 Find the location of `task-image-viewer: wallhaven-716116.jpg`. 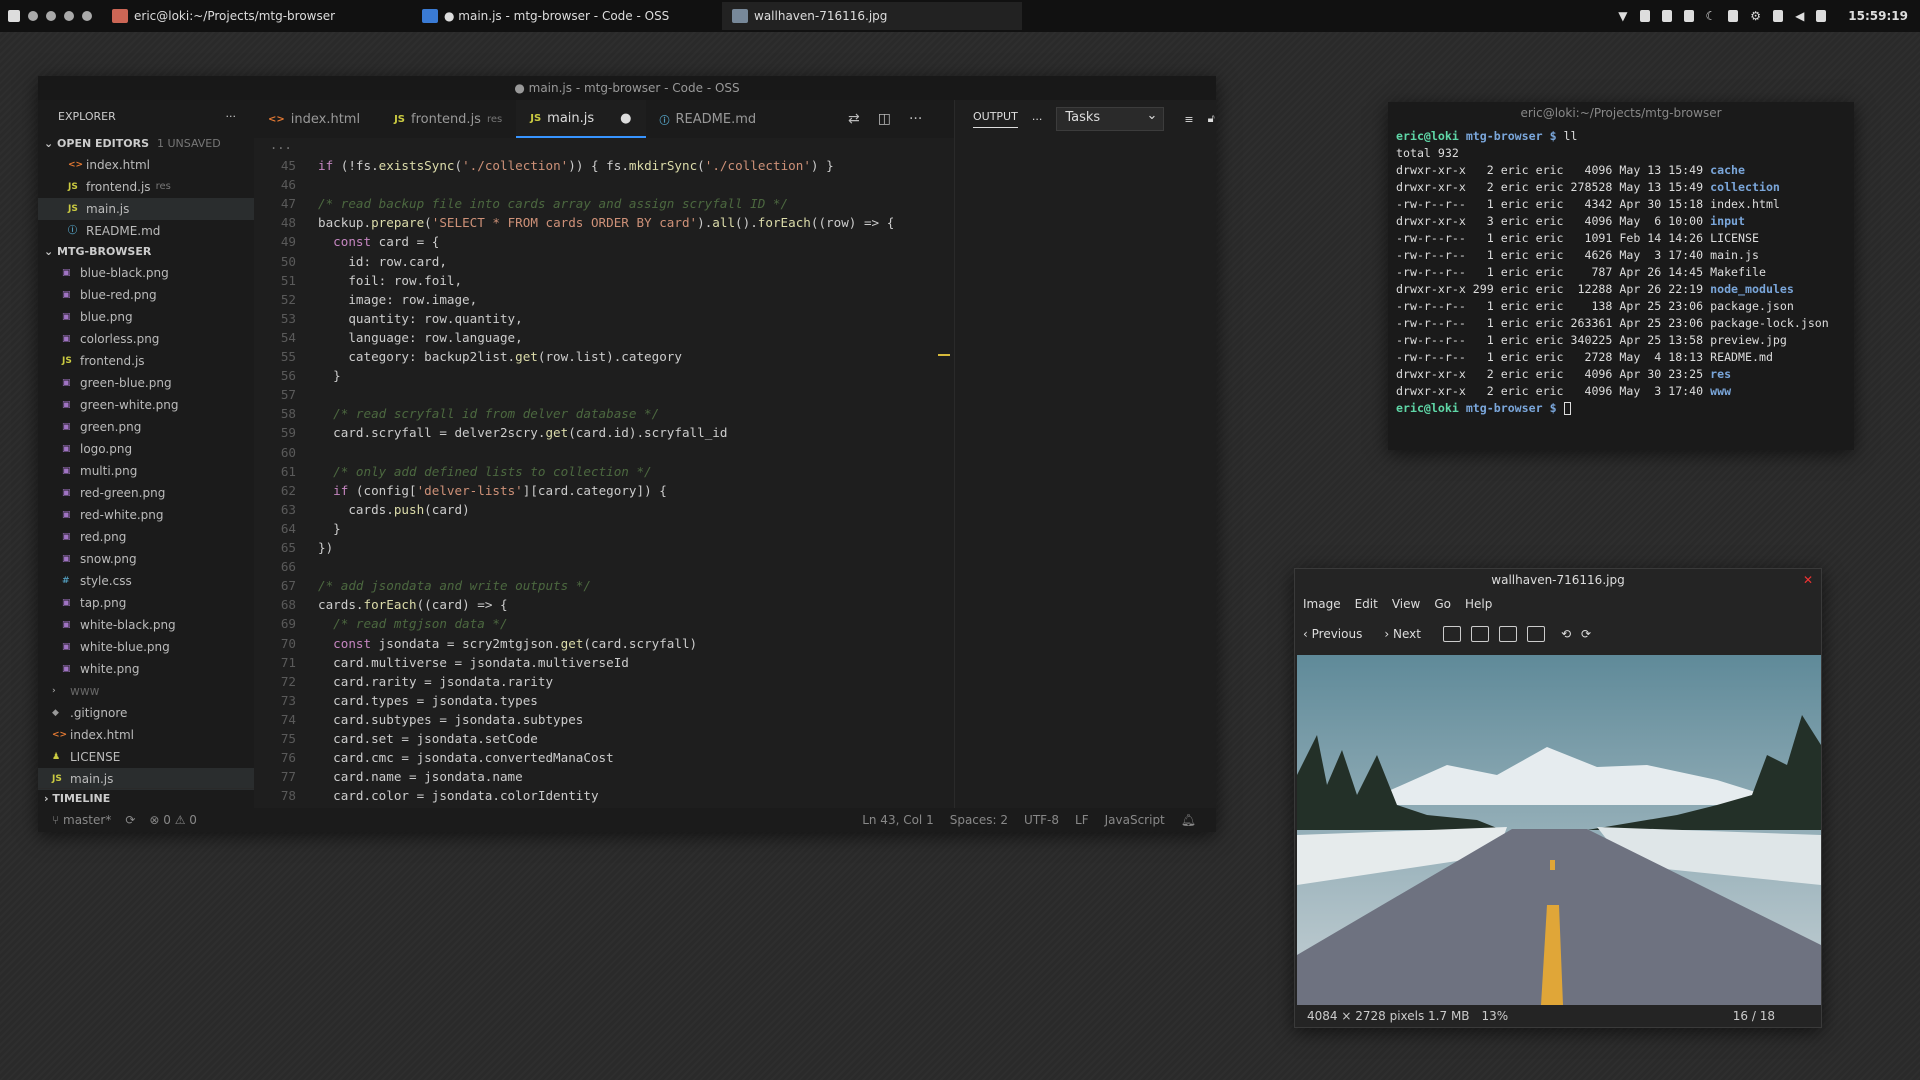

task-image-viewer: wallhaven-716116.jpg is located at coordinates (872, 16).